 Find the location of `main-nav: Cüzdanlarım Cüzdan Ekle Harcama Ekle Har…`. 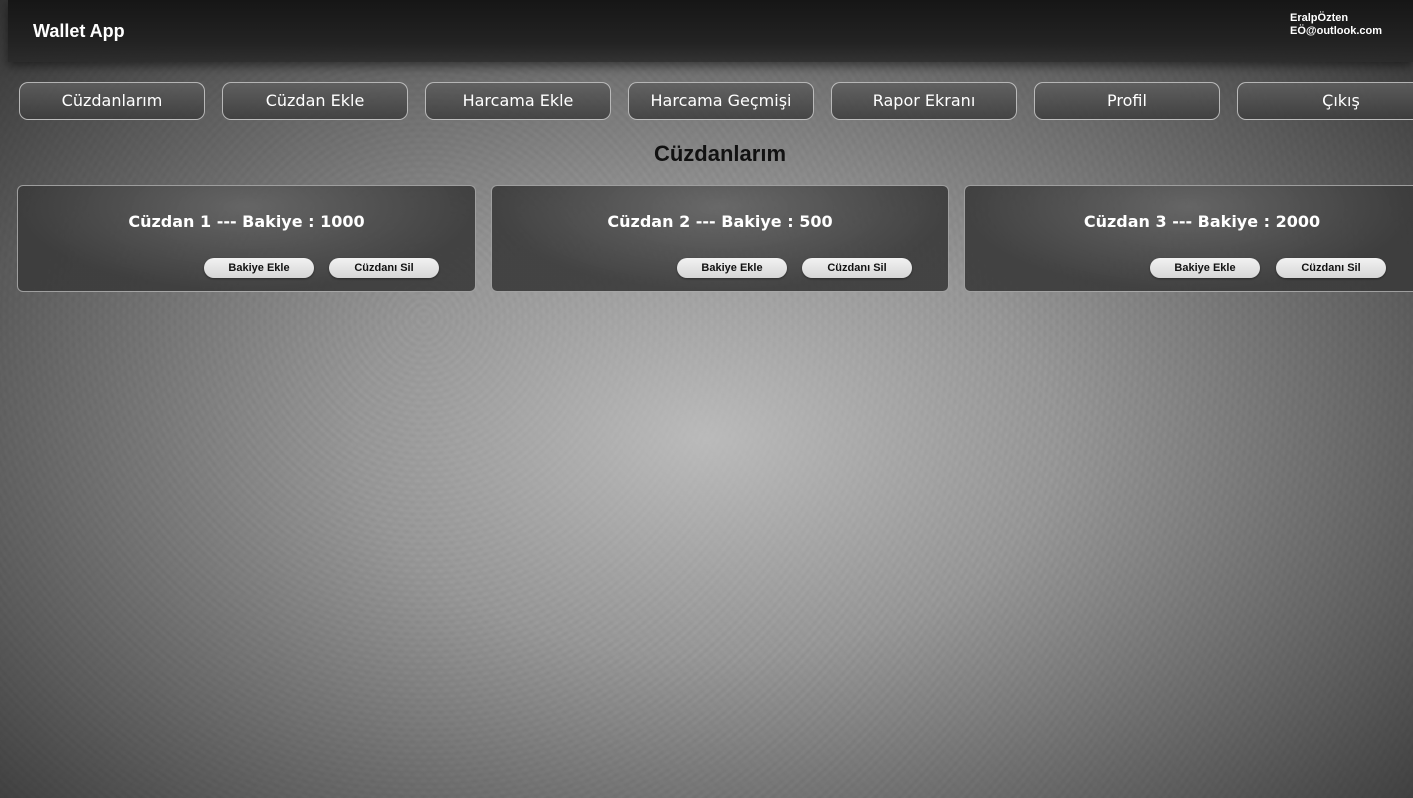

main-nav: Cüzdanlarım Cüzdan Ekle Harcama Ekle Har… is located at coordinates (706, 101).